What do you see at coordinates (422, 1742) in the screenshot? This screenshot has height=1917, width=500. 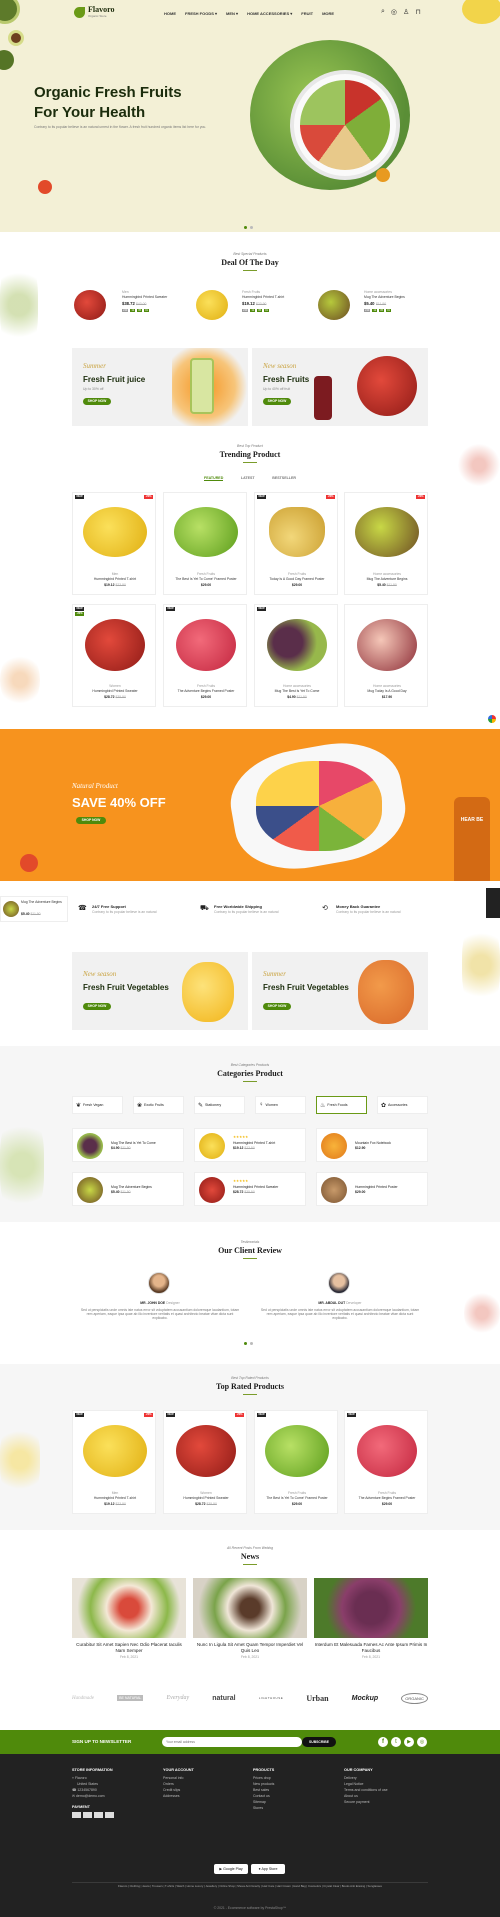 I see `instagram-icon: ◎` at bounding box center [422, 1742].